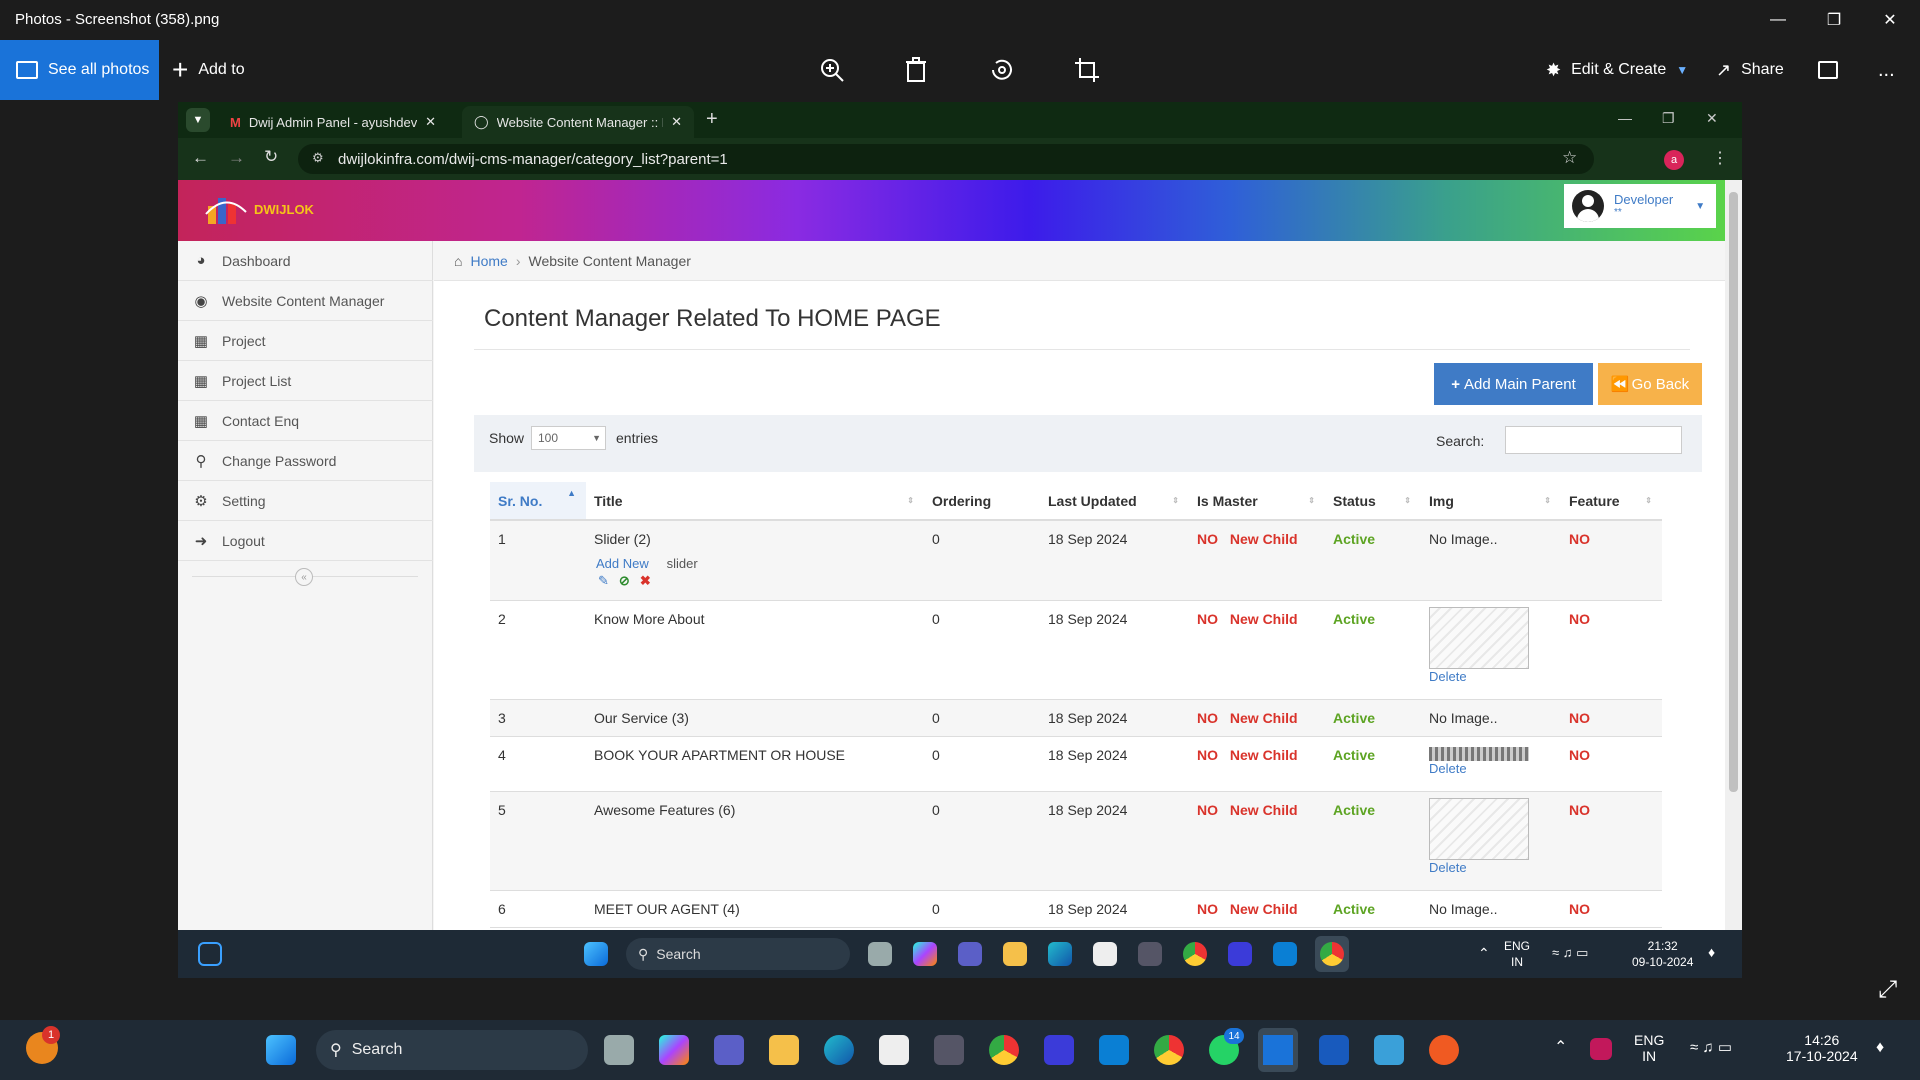 The width and height of the screenshot is (1920, 1080). I want to click on profile-avatar: a, so click(1674, 160).